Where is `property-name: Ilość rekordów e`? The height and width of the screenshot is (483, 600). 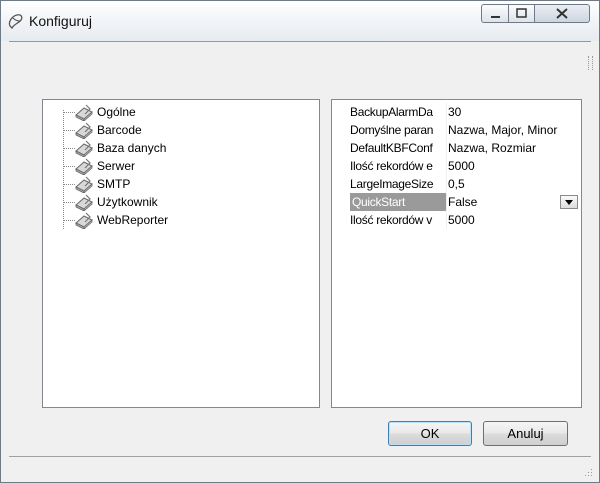 property-name: Ilość rekordów e is located at coordinates (391, 166).